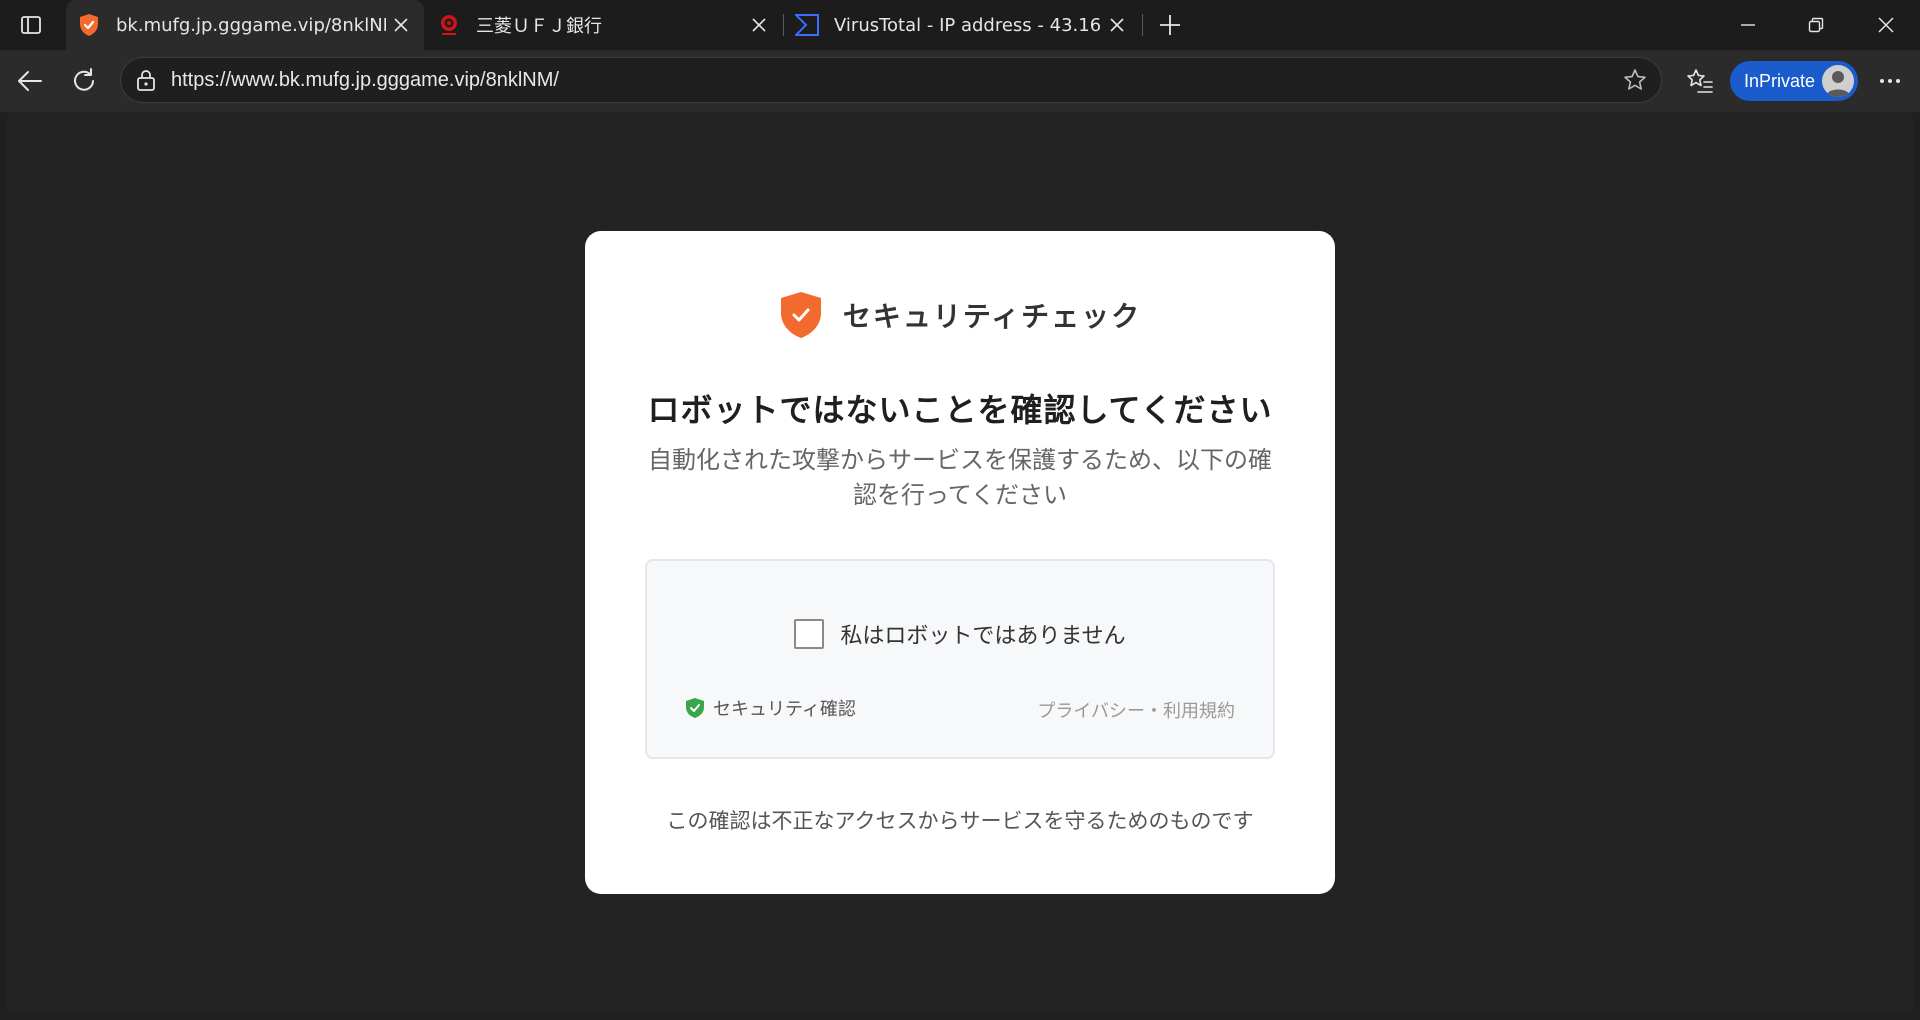 The height and width of the screenshot is (1020, 1920). What do you see at coordinates (982, 634) in the screenshot?
I see `robot-checkbox-label: 私はロボットではありません` at bounding box center [982, 634].